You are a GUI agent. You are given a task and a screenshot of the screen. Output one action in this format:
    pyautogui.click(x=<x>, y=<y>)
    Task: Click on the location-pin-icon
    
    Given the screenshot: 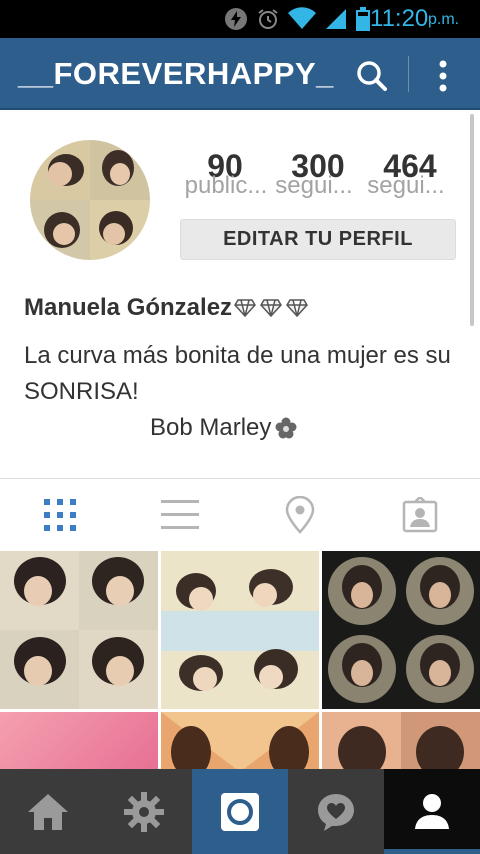 What is the action you would take?
    pyautogui.click(x=300, y=515)
    